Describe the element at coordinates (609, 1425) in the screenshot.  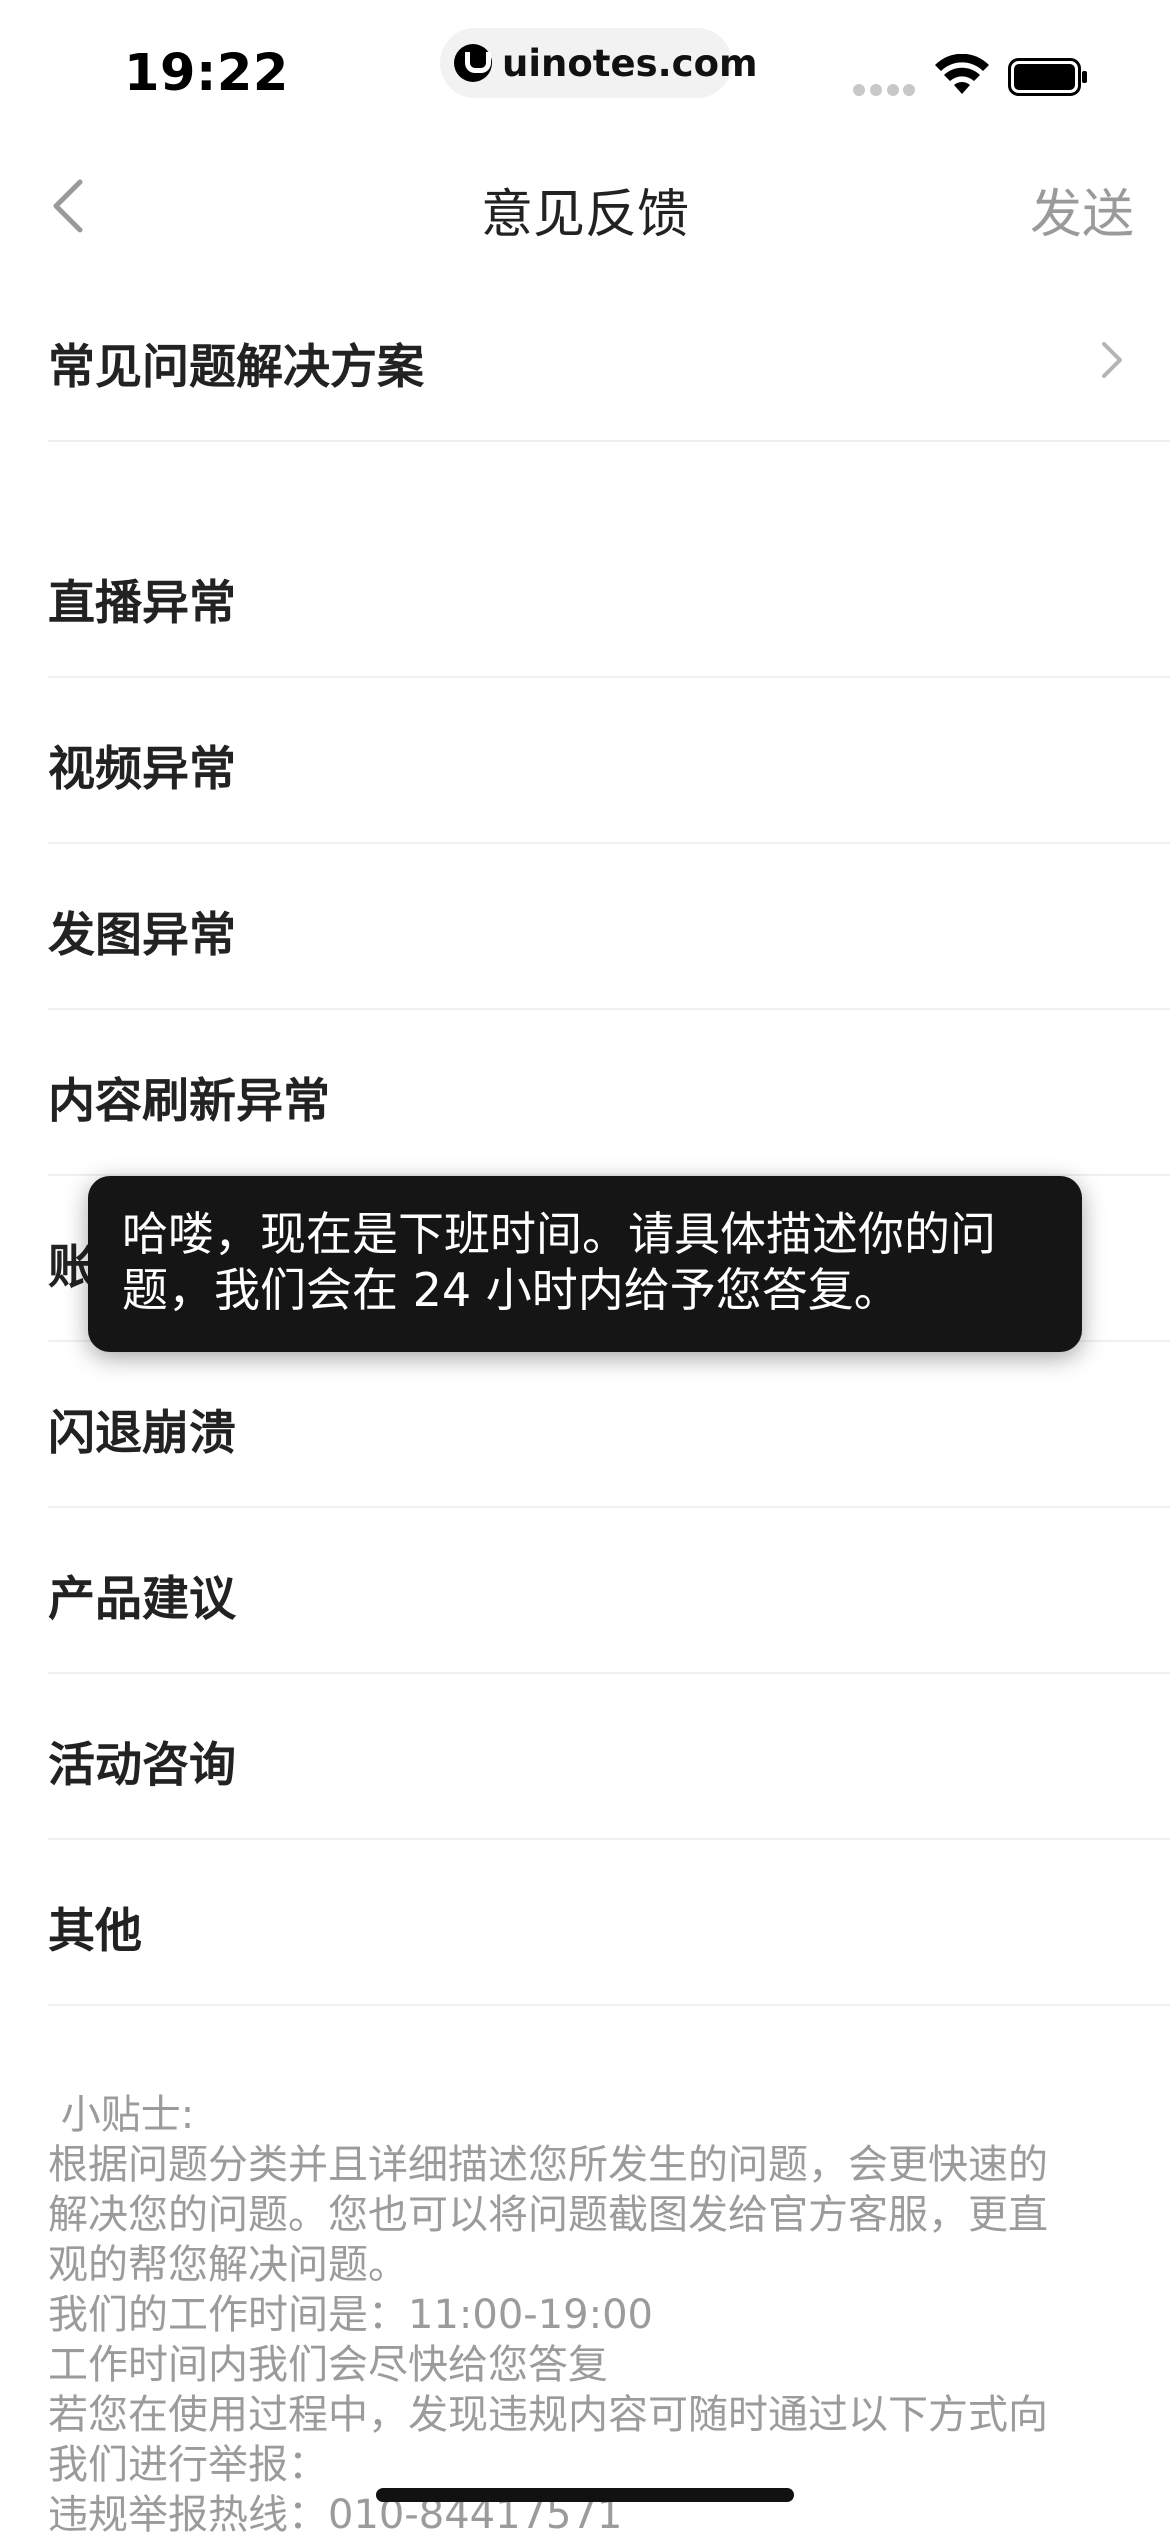
I see `category-item-crash: 闪退崩溃` at that location.